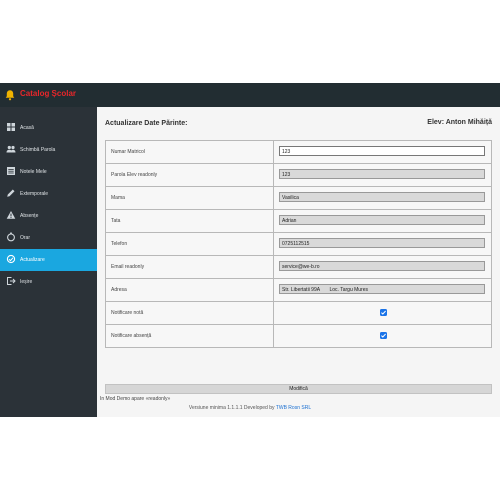 The image size is (500, 500). I want to click on app-title: Catalog Școlar, so click(48, 93).